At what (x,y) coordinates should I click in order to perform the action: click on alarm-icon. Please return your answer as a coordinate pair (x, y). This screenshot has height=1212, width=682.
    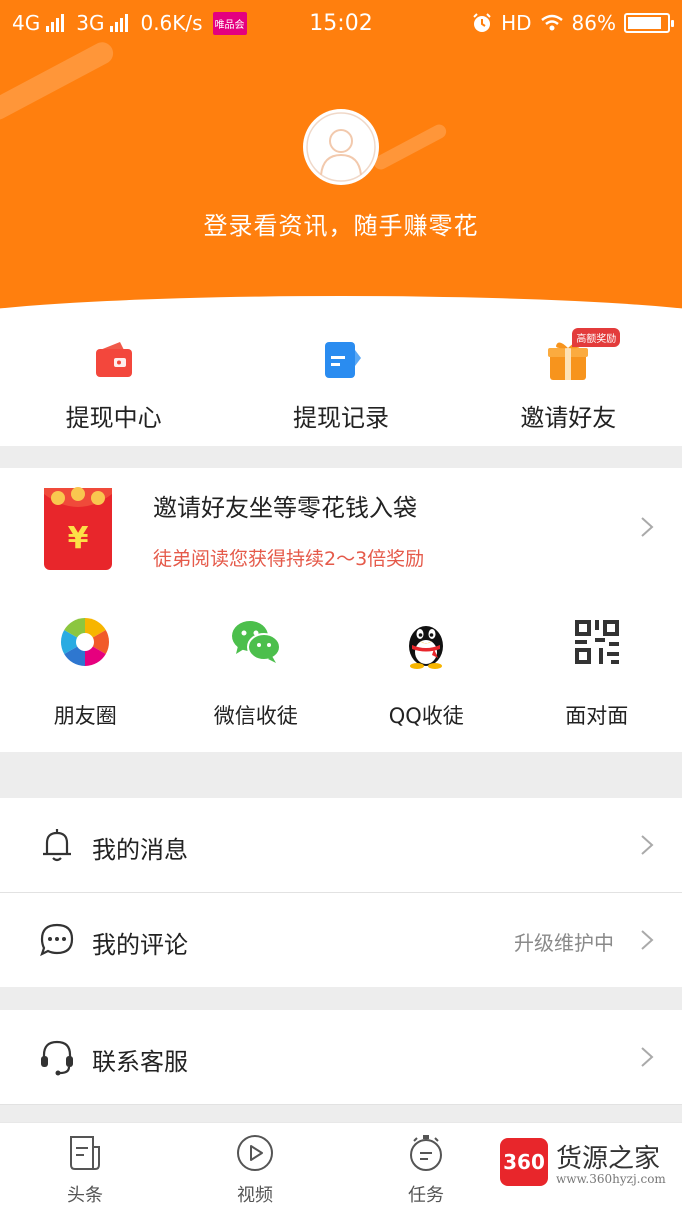
    Looking at the image, I should click on (482, 22).